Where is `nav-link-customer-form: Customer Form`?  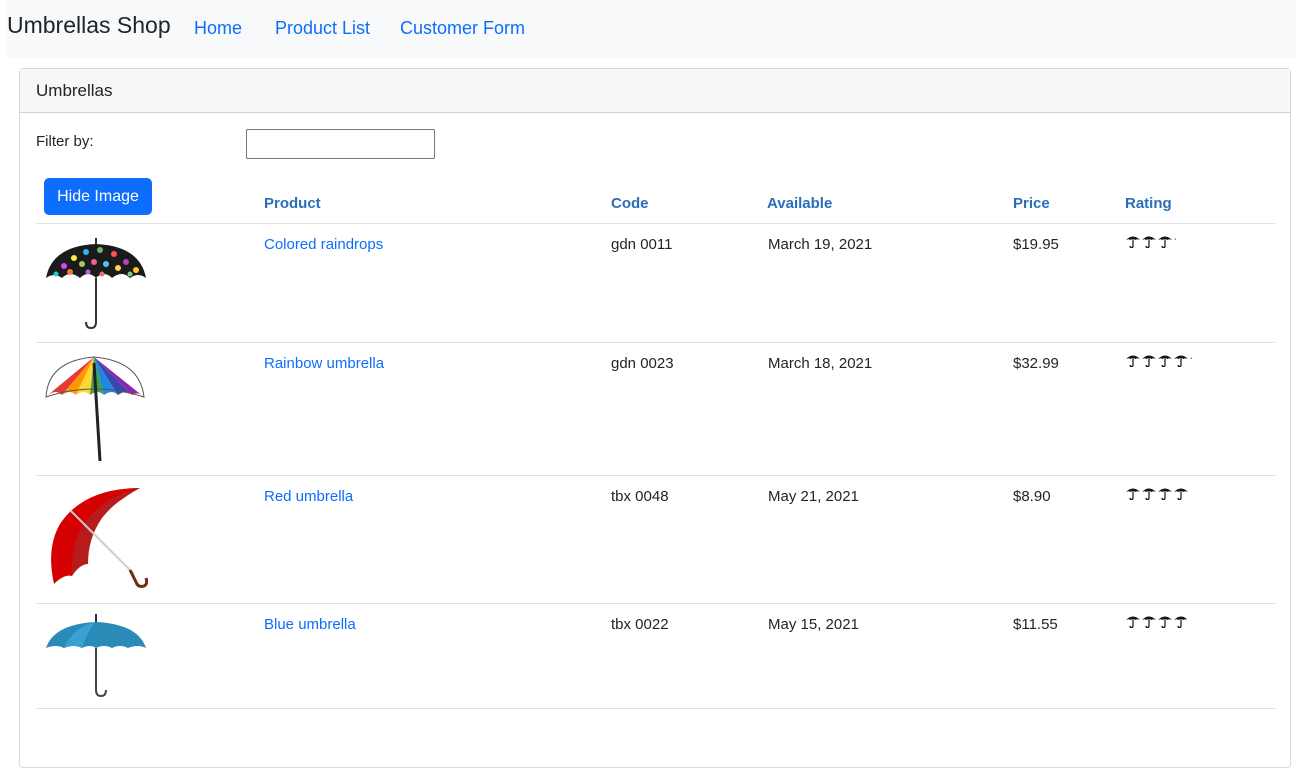
nav-link-customer-form: Customer Form is located at coordinates (462, 28).